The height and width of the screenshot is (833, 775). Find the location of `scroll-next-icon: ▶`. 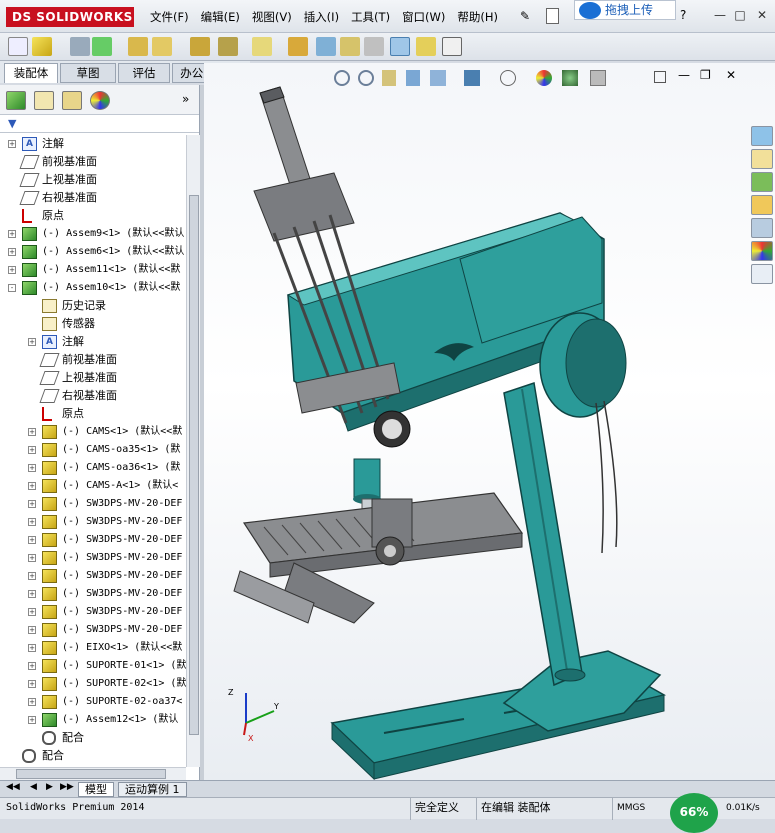

scroll-next-icon: ▶ is located at coordinates (49, 787).